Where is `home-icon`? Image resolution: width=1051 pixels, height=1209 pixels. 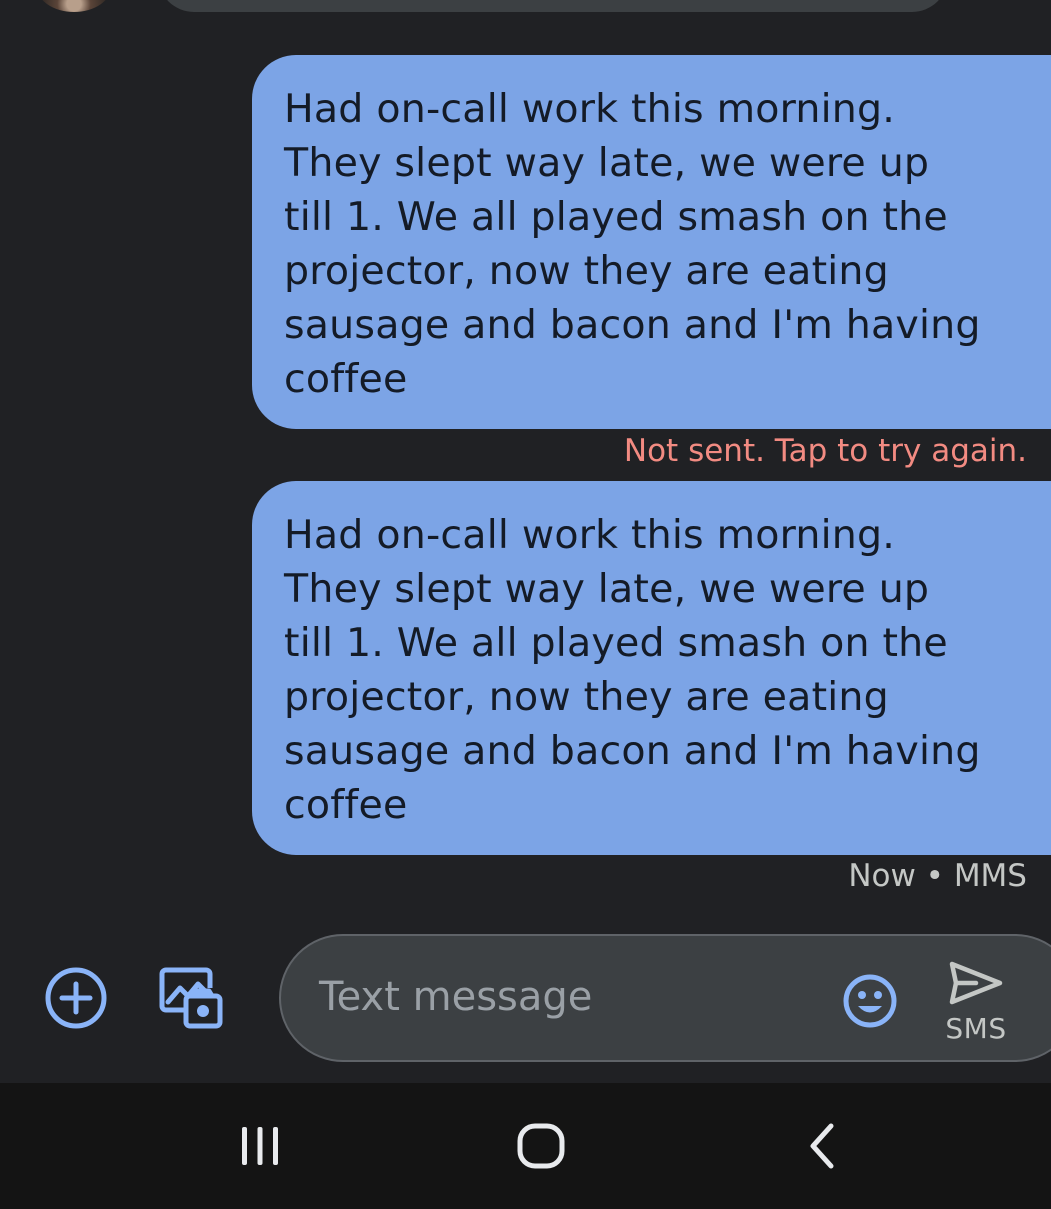 home-icon is located at coordinates (541, 1146).